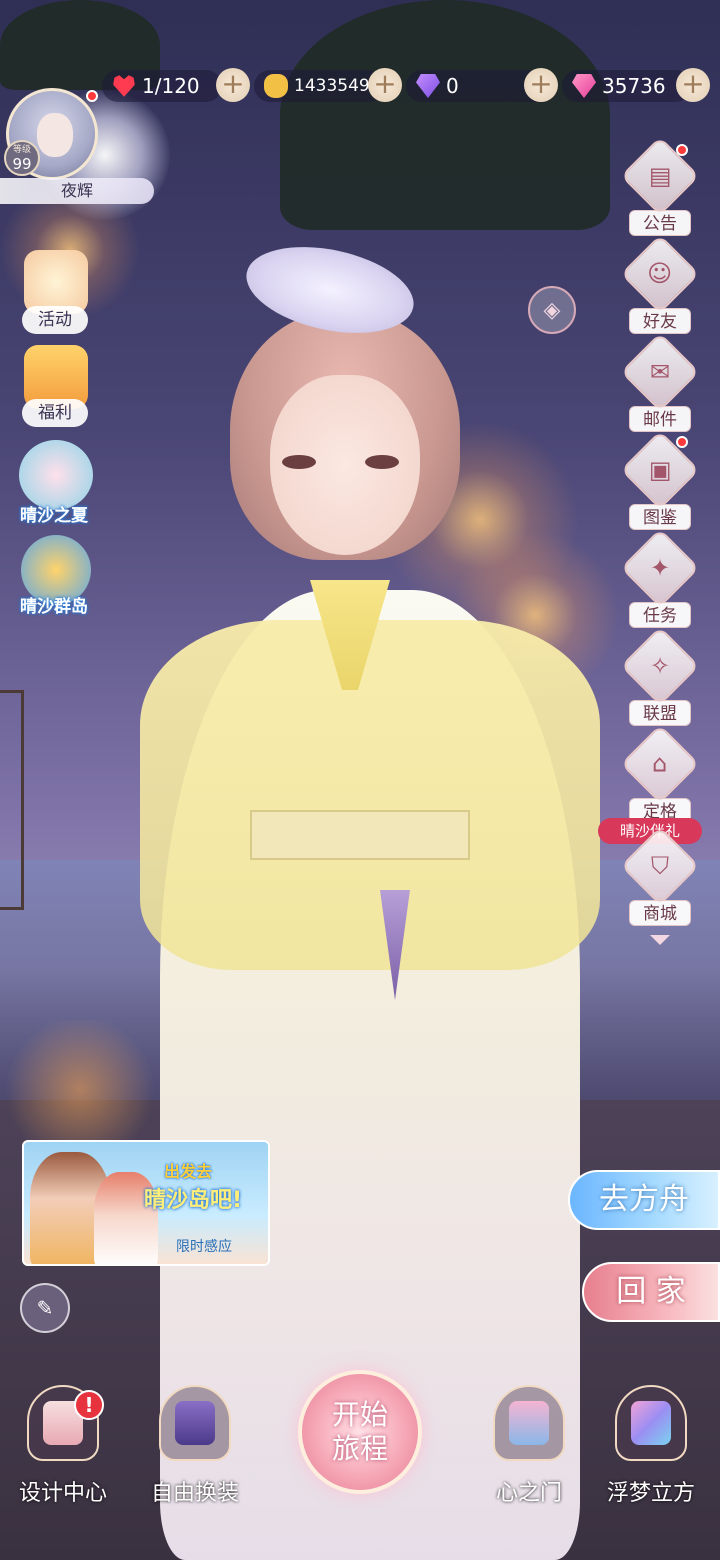 The height and width of the screenshot is (1560, 720). What do you see at coordinates (660, 615) in the screenshot?
I see `right-menu-label: 任务` at bounding box center [660, 615].